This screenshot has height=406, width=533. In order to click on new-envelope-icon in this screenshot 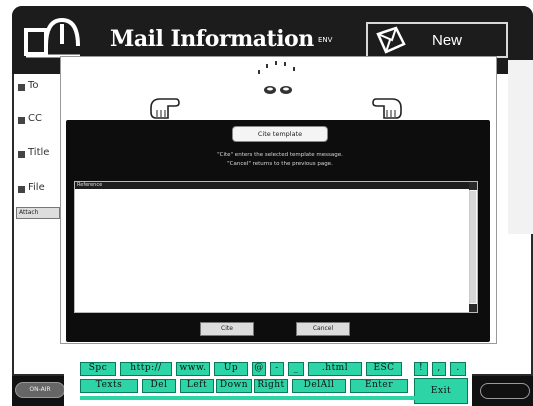, I will do `click(391, 40)`.